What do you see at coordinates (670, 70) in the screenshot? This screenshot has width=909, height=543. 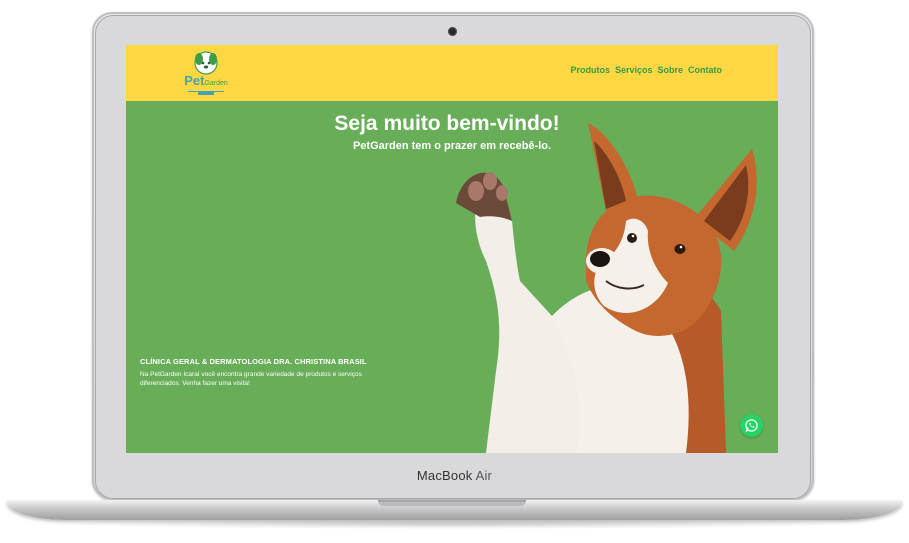 I see `nav-sobre: Sobre` at bounding box center [670, 70].